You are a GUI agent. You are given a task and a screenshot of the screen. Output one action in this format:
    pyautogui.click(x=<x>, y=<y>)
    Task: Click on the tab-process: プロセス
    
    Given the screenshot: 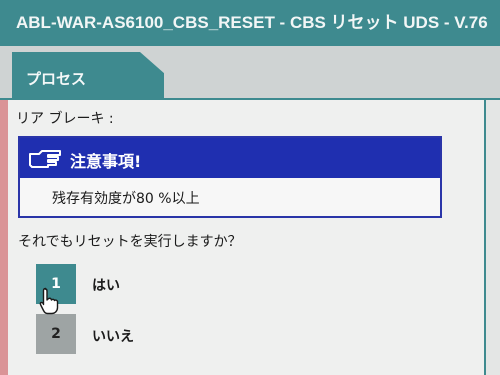 What is the action you would take?
    pyautogui.click(x=88, y=76)
    